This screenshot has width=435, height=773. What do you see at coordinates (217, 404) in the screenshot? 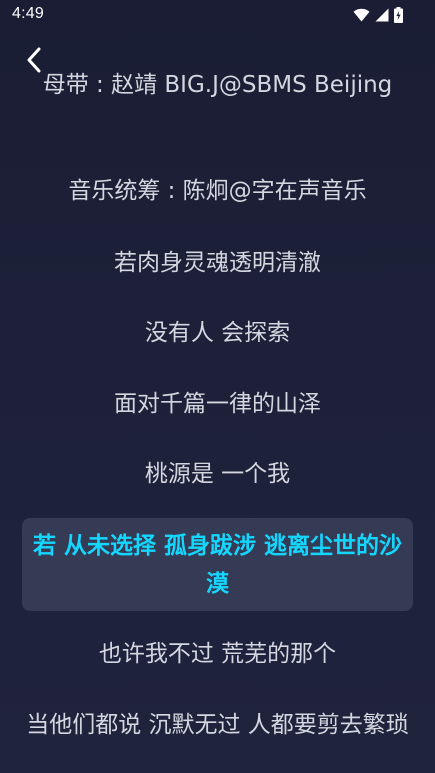
I see `lyric-line: 面对千篇一律的山泽` at bounding box center [217, 404].